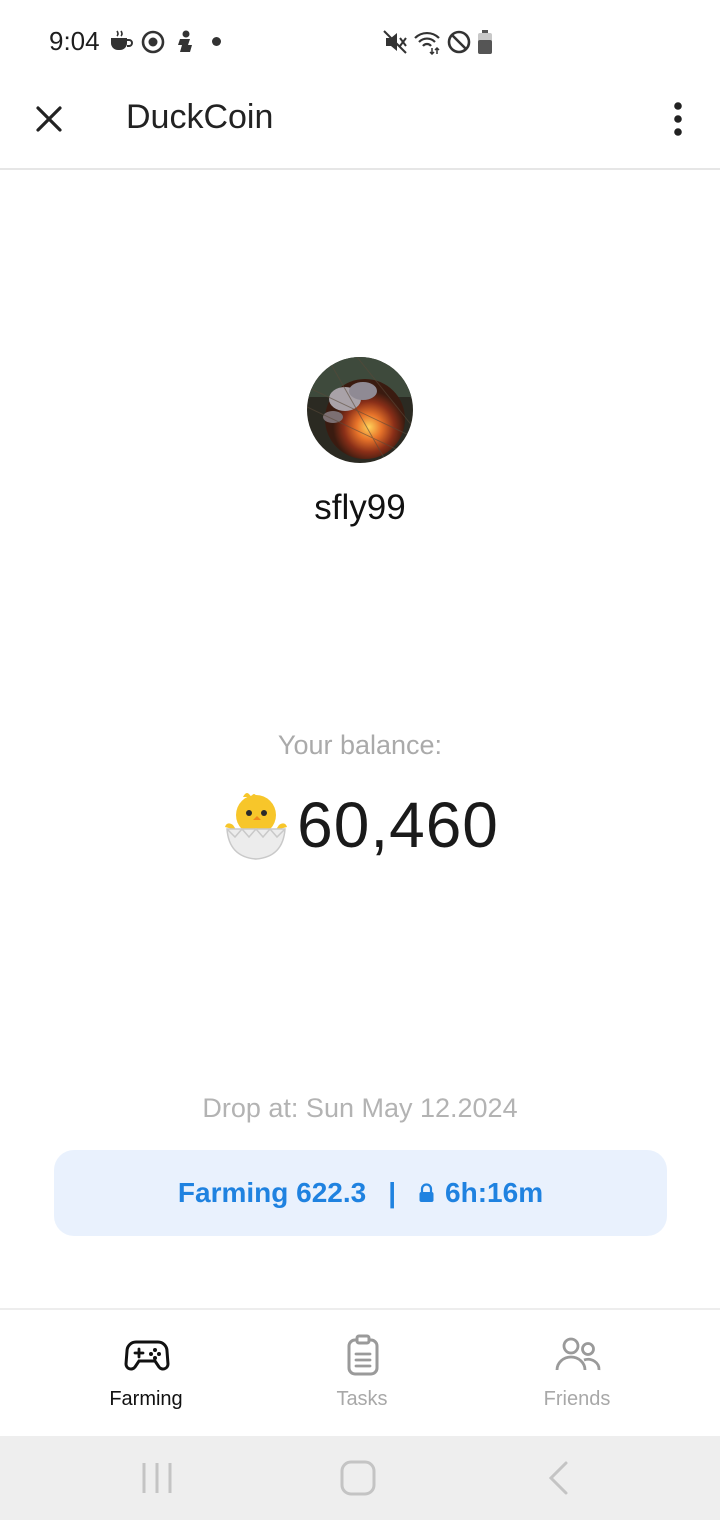  What do you see at coordinates (360, 42) in the screenshot?
I see `status-bar: 9:04` at bounding box center [360, 42].